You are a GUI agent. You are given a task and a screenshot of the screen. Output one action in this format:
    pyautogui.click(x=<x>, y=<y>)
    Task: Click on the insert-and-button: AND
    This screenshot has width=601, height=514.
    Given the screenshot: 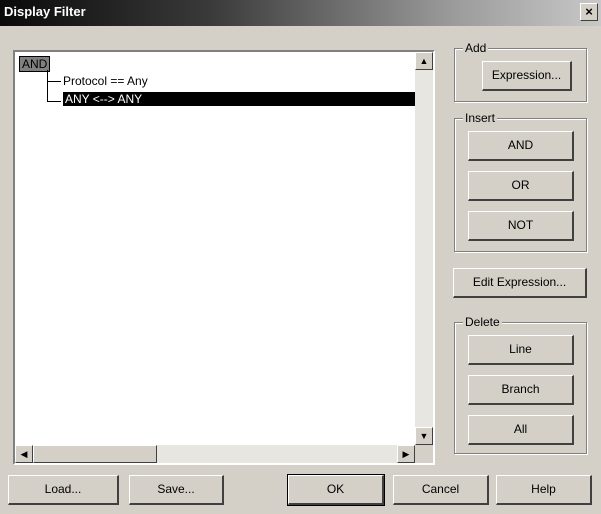 What is the action you would take?
    pyautogui.click(x=521, y=146)
    